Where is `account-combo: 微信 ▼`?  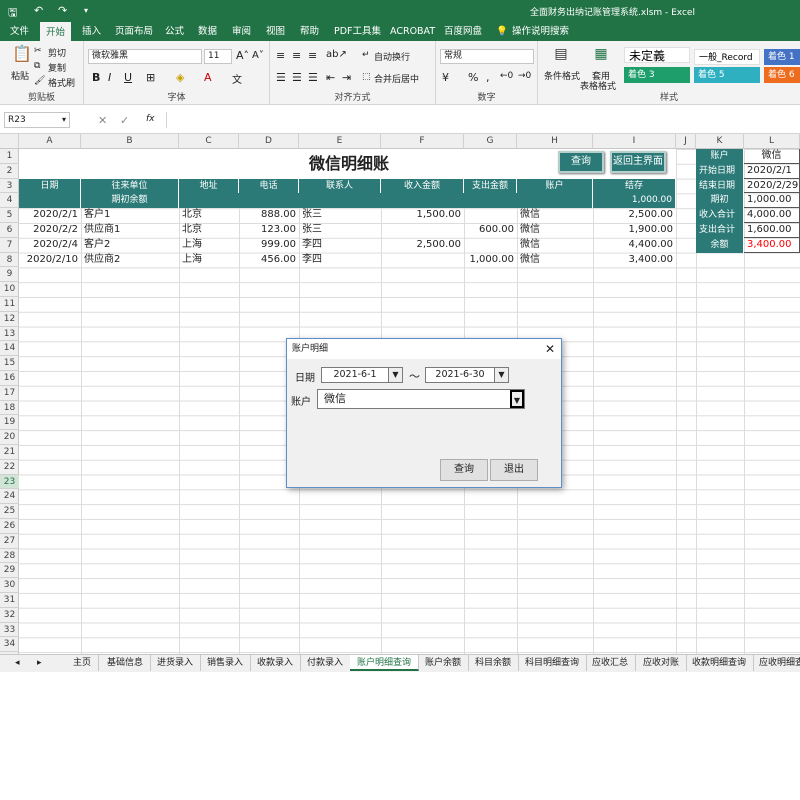 account-combo: 微信 ▼ is located at coordinates (421, 399).